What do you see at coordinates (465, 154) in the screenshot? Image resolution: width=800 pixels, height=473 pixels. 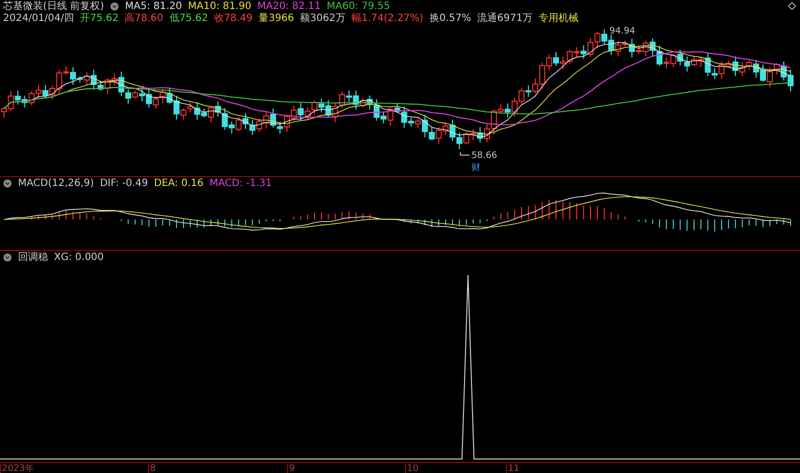 I see `low-pointer-icon` at bounding box center [465, 154].